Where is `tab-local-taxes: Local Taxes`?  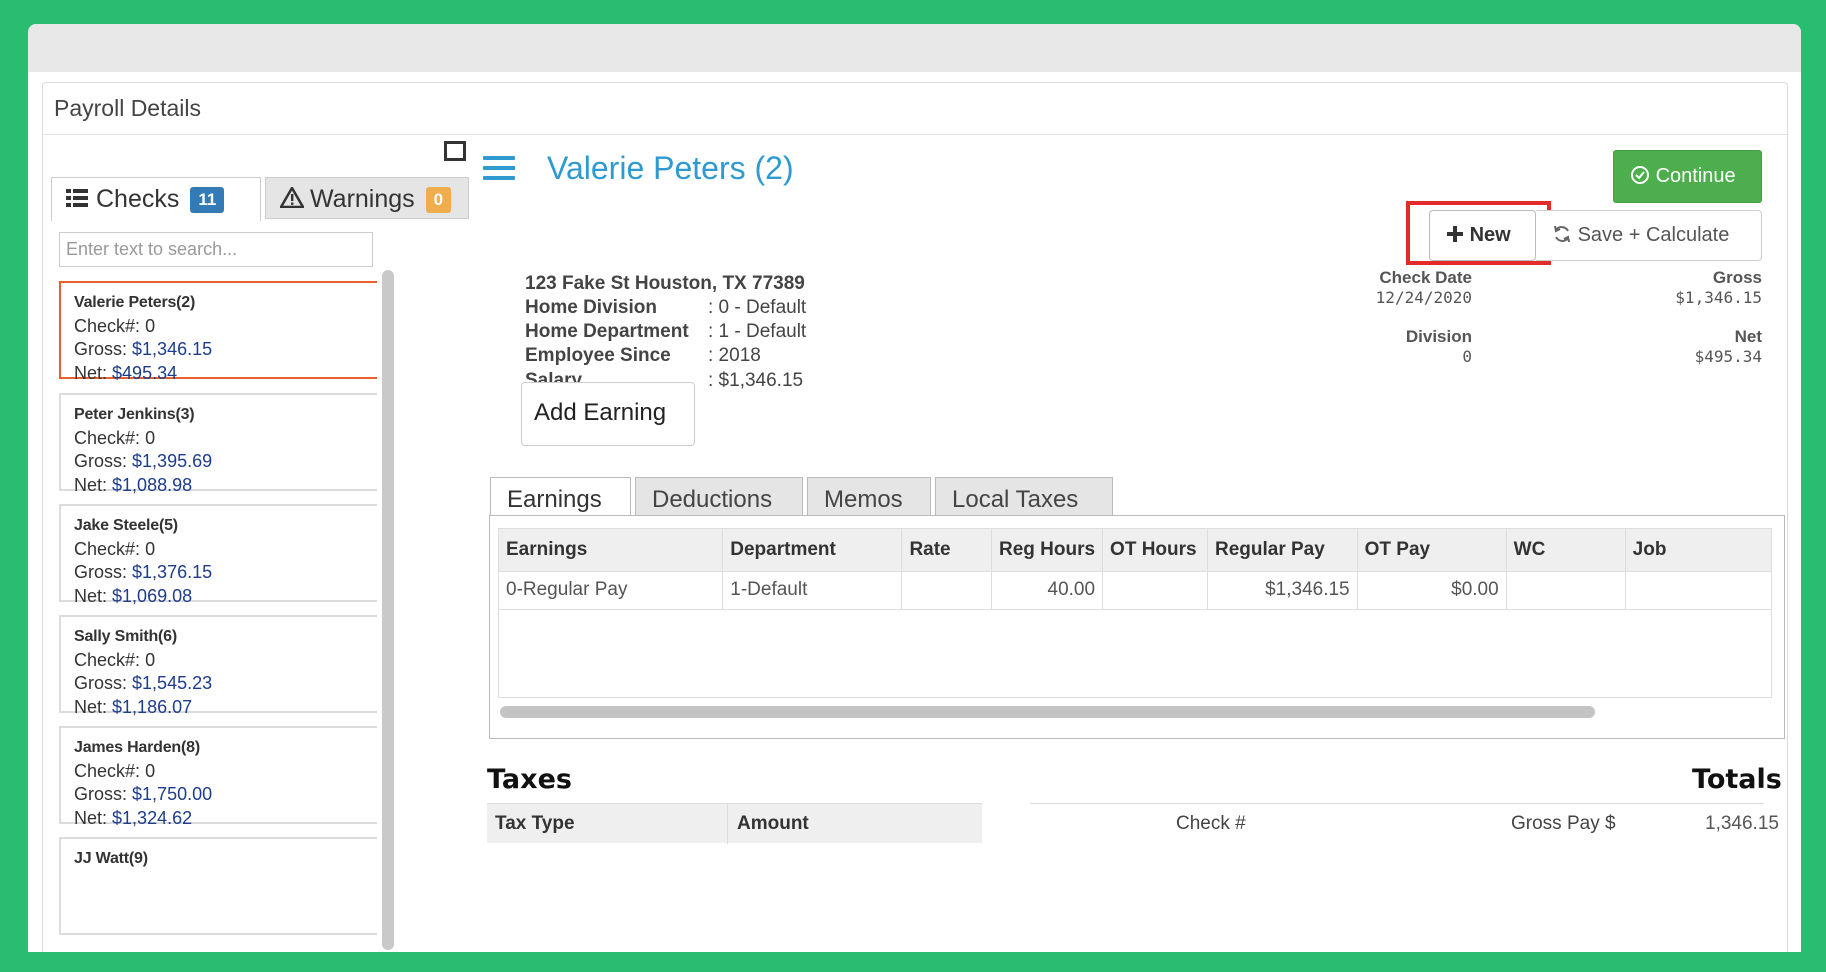 tab-local-taxes: Local Taxes is located at coordinates (1024, 498).